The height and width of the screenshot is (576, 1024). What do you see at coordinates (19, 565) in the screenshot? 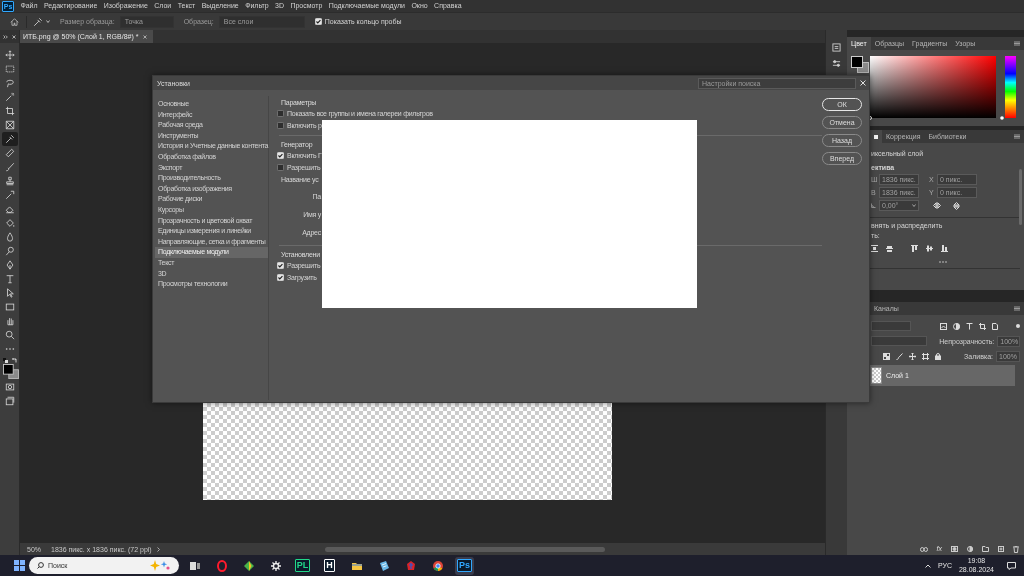
I see `windows-logo-icon` at bounding box center [19, 565].